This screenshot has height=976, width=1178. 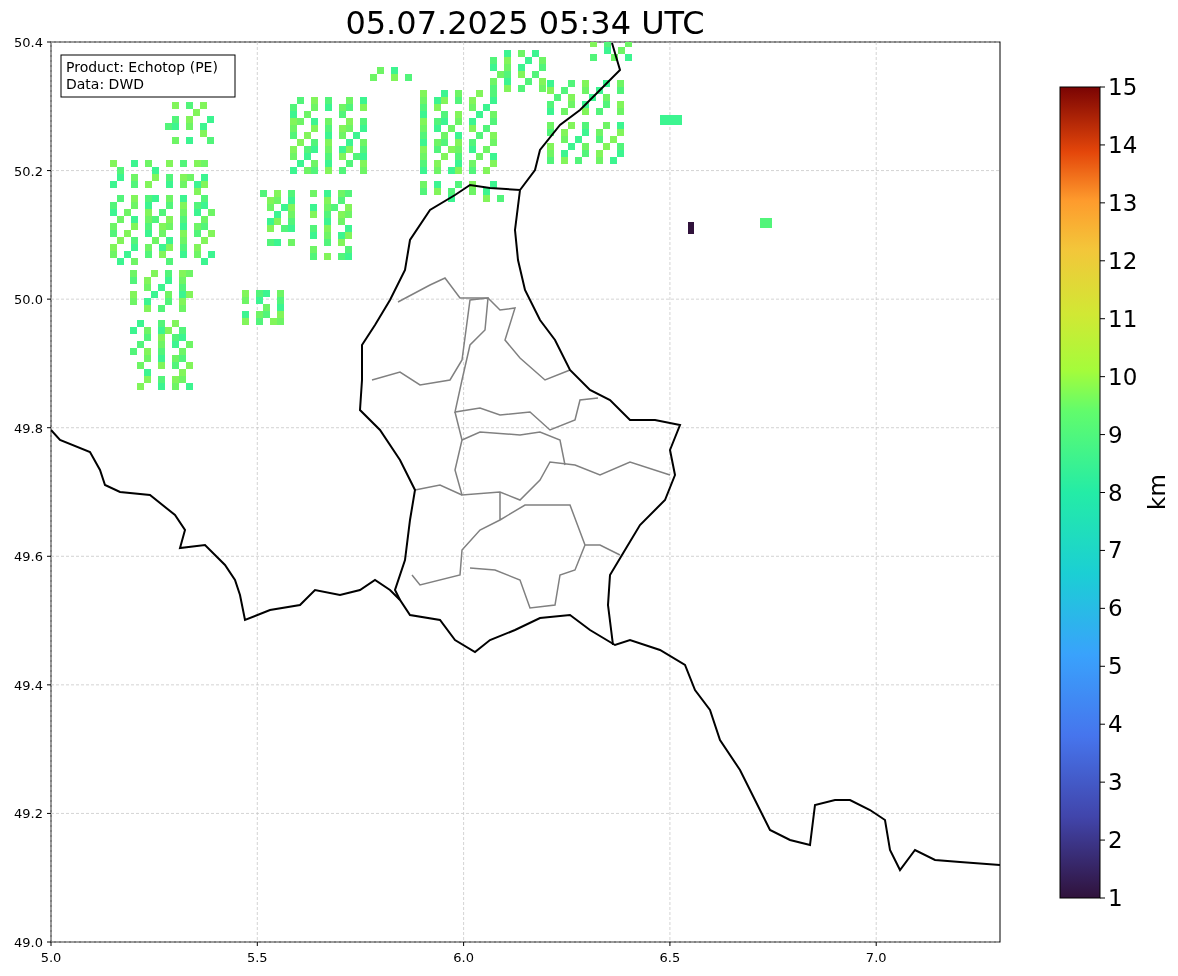 What do you see at coordinates (257, 957) in the screenshot?
I see `axis-tick-label: 5.5` at bounding box center [257, 957].